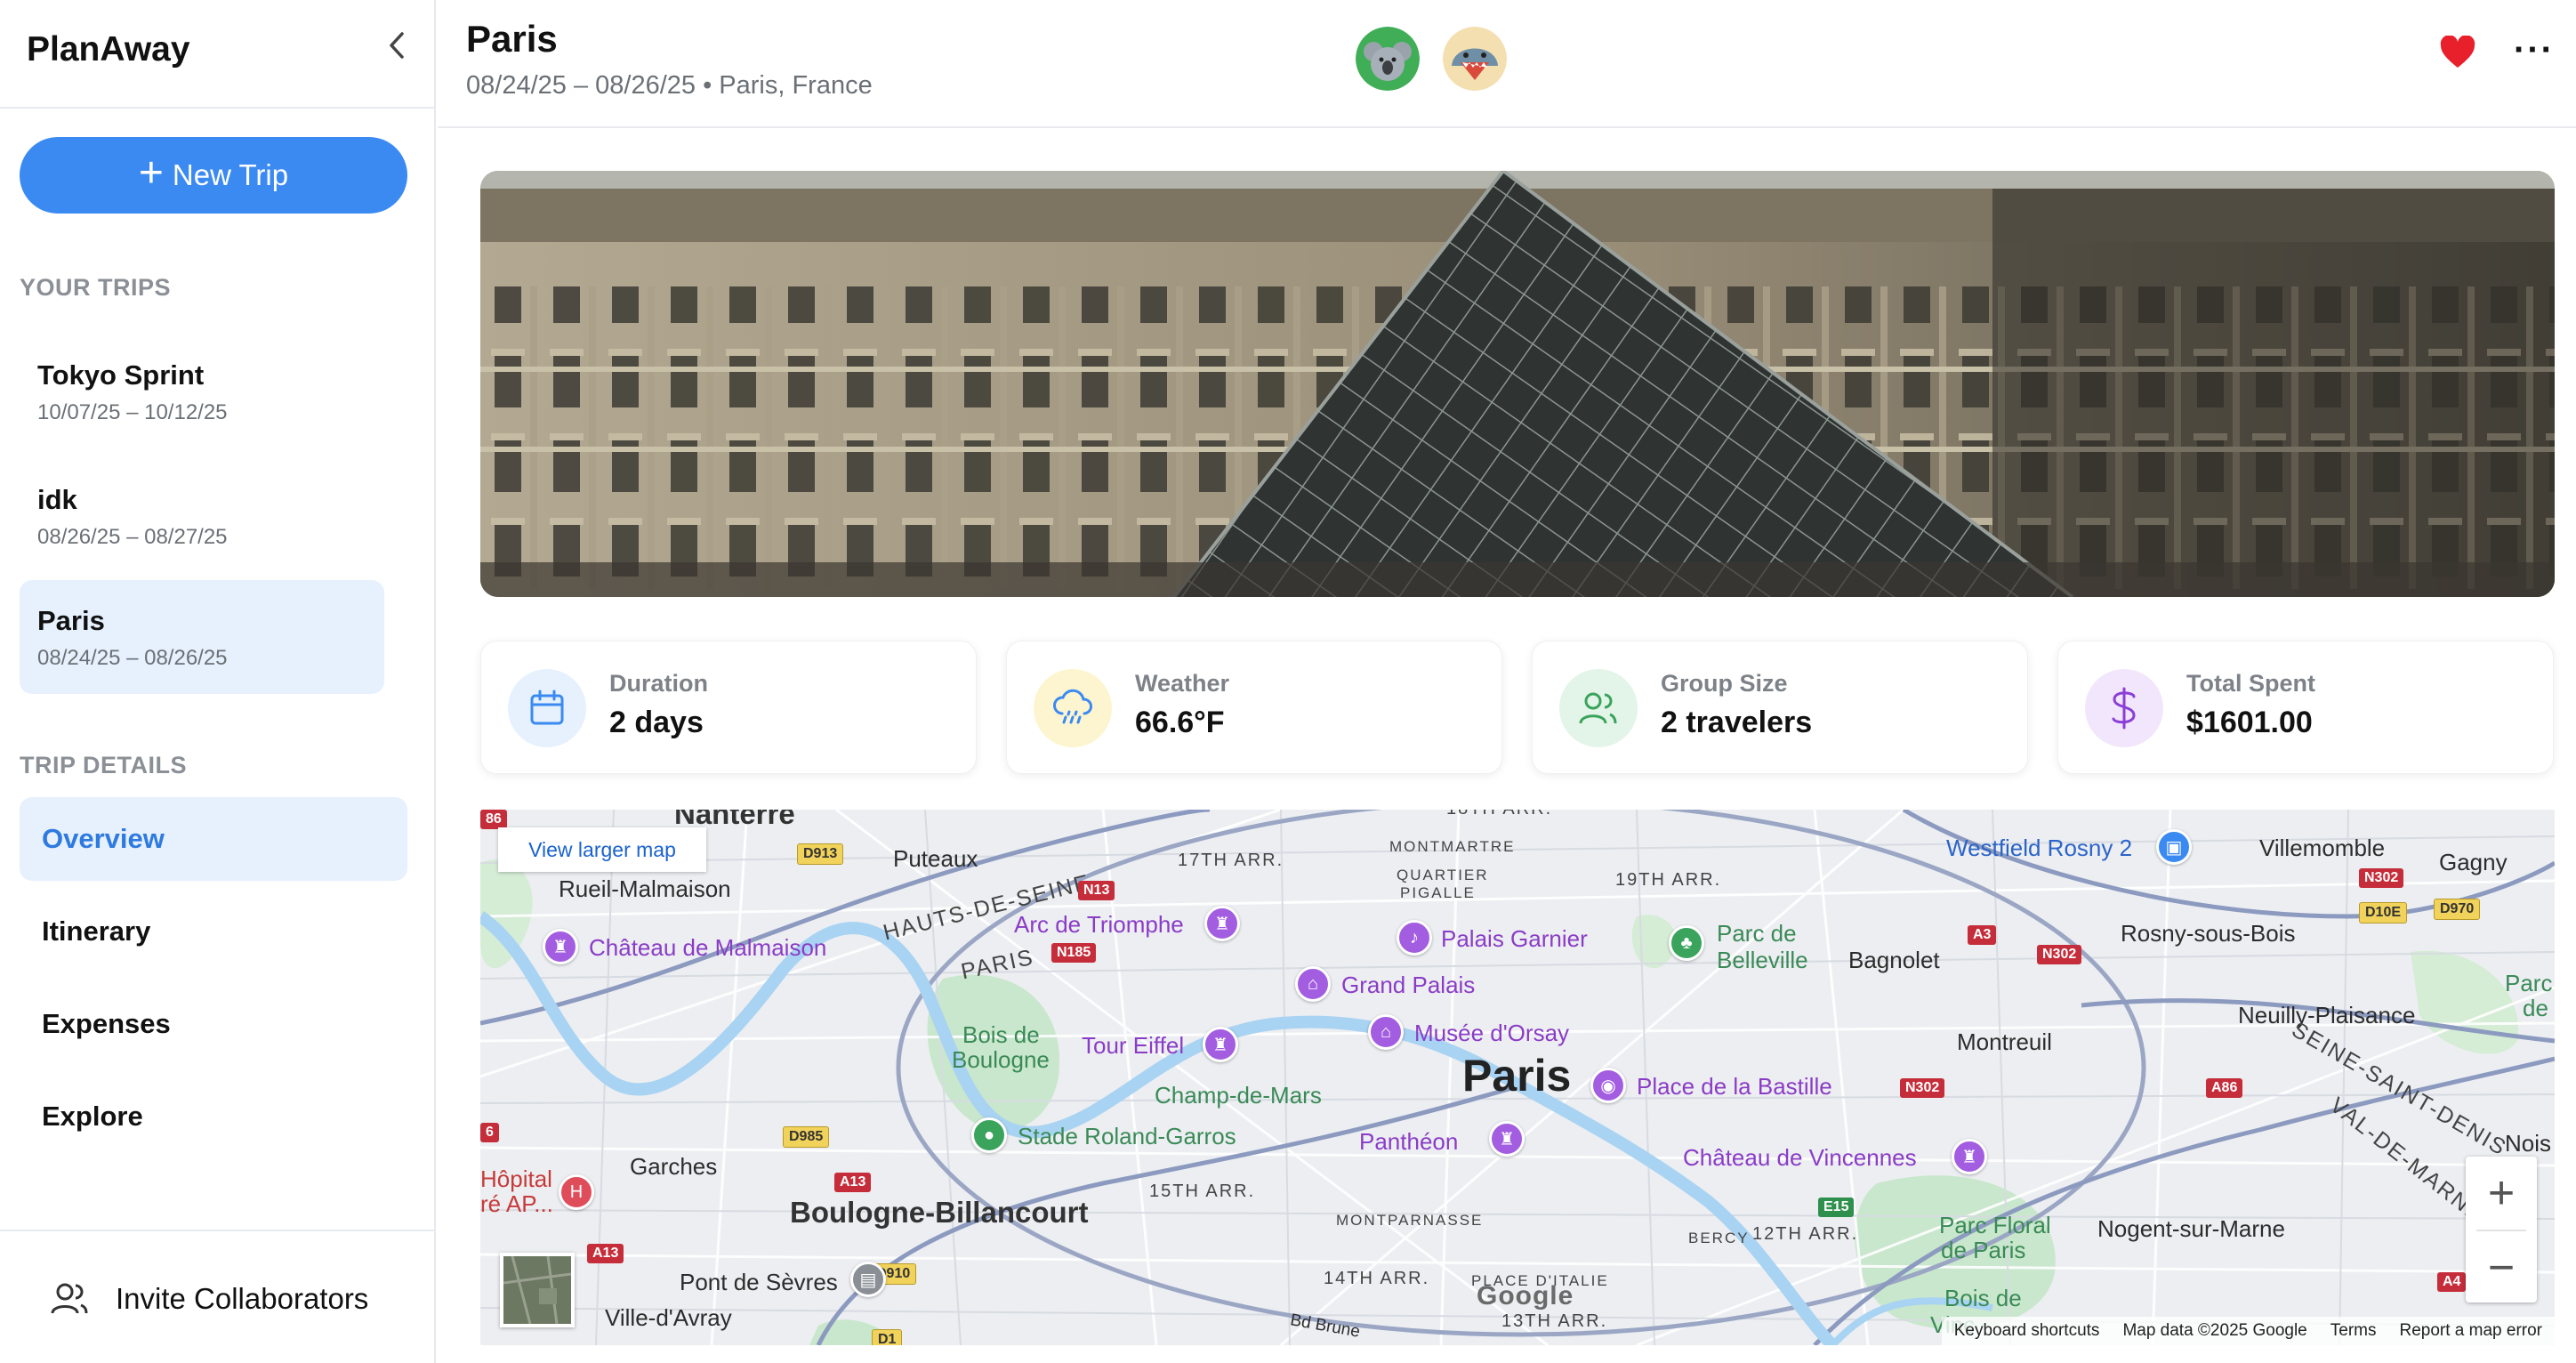 Image resolution: width=2576 pixels, height=1363 pixels. What do you see at coordinates (2457, 54) in the screenshot?
I see `favorite-button` at bounding box center [2457, 54].